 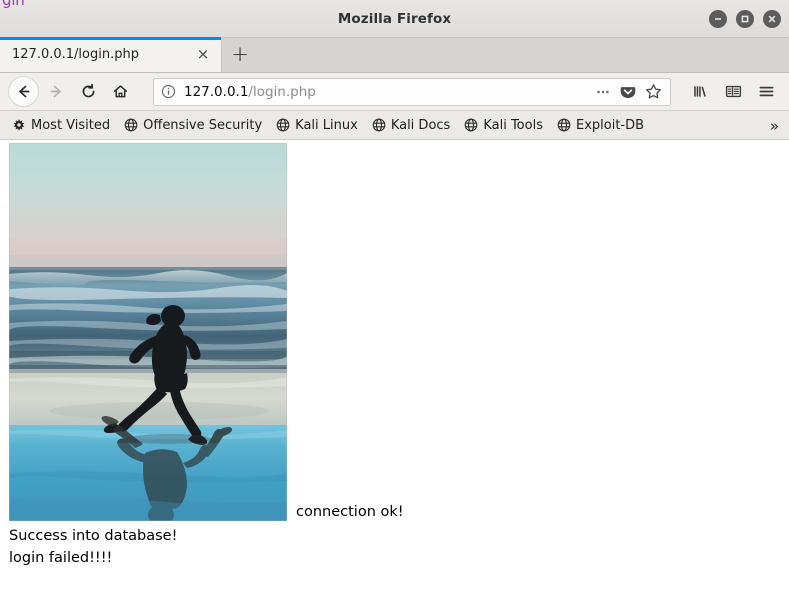 I want to click on bookmark-label: Offensive Security, so click(x=203, y=125).